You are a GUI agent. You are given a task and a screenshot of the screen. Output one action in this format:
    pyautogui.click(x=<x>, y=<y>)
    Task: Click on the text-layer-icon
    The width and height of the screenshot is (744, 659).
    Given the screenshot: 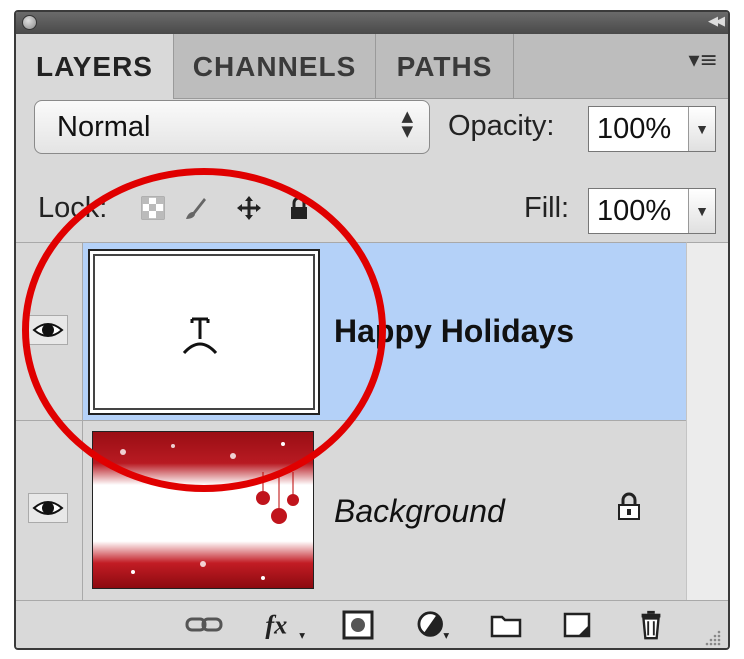 What is the action you would take?
    pyautogui.click(x=200, y=336)
    